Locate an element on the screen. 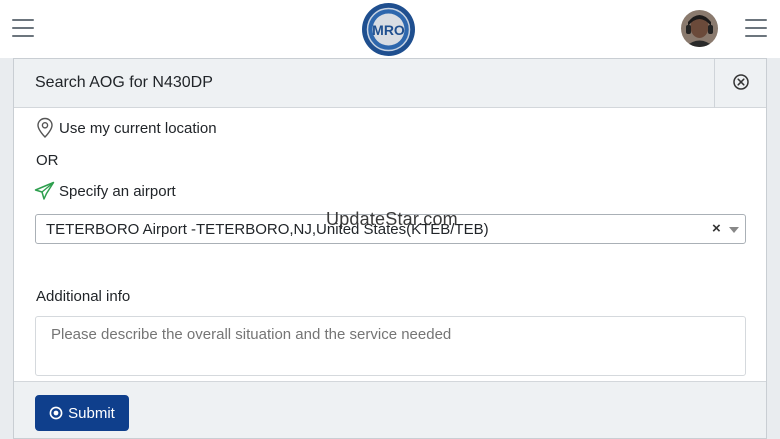 This screenshot has width=780, height=439. modal-header: Search AOG for N430DP is located at coordinates (390, 83).